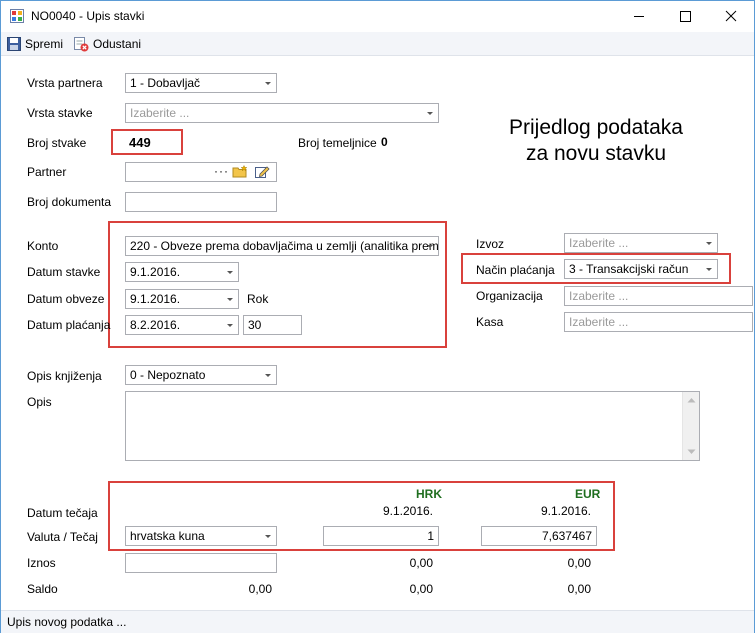 The width and height of the screenshot is (755, 633). I want to click on minimize-icon, so click(639, 16).